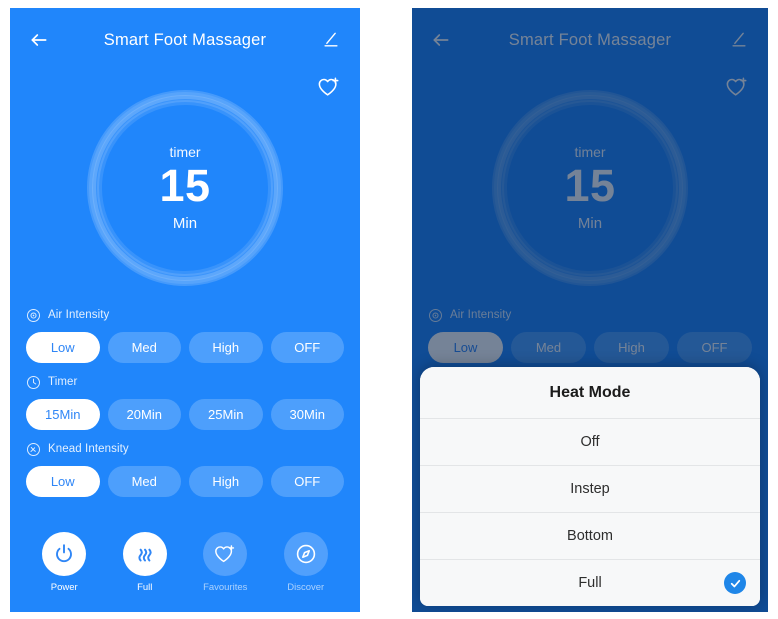 This screenshot has width=778, height=619. I want to click on option-label: Off, so click(590, 442).